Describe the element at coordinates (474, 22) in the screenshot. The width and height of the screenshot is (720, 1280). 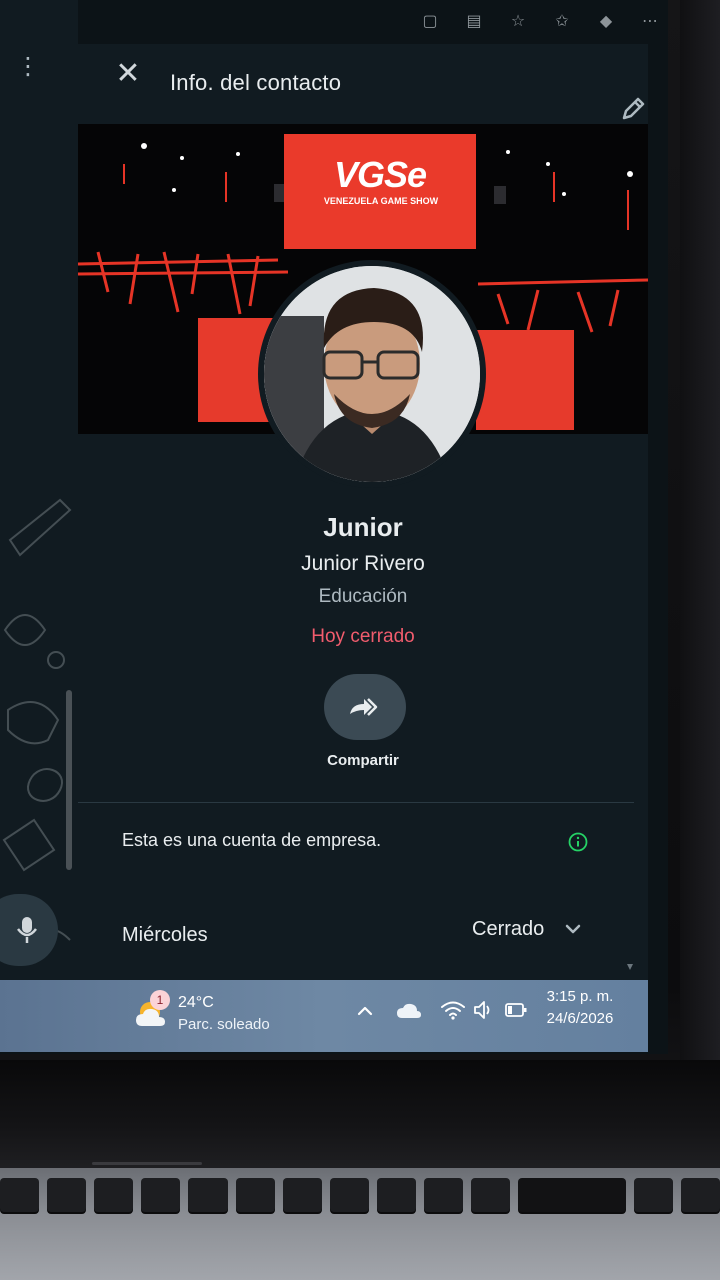
I see `reader-icon: ▤` at that location.